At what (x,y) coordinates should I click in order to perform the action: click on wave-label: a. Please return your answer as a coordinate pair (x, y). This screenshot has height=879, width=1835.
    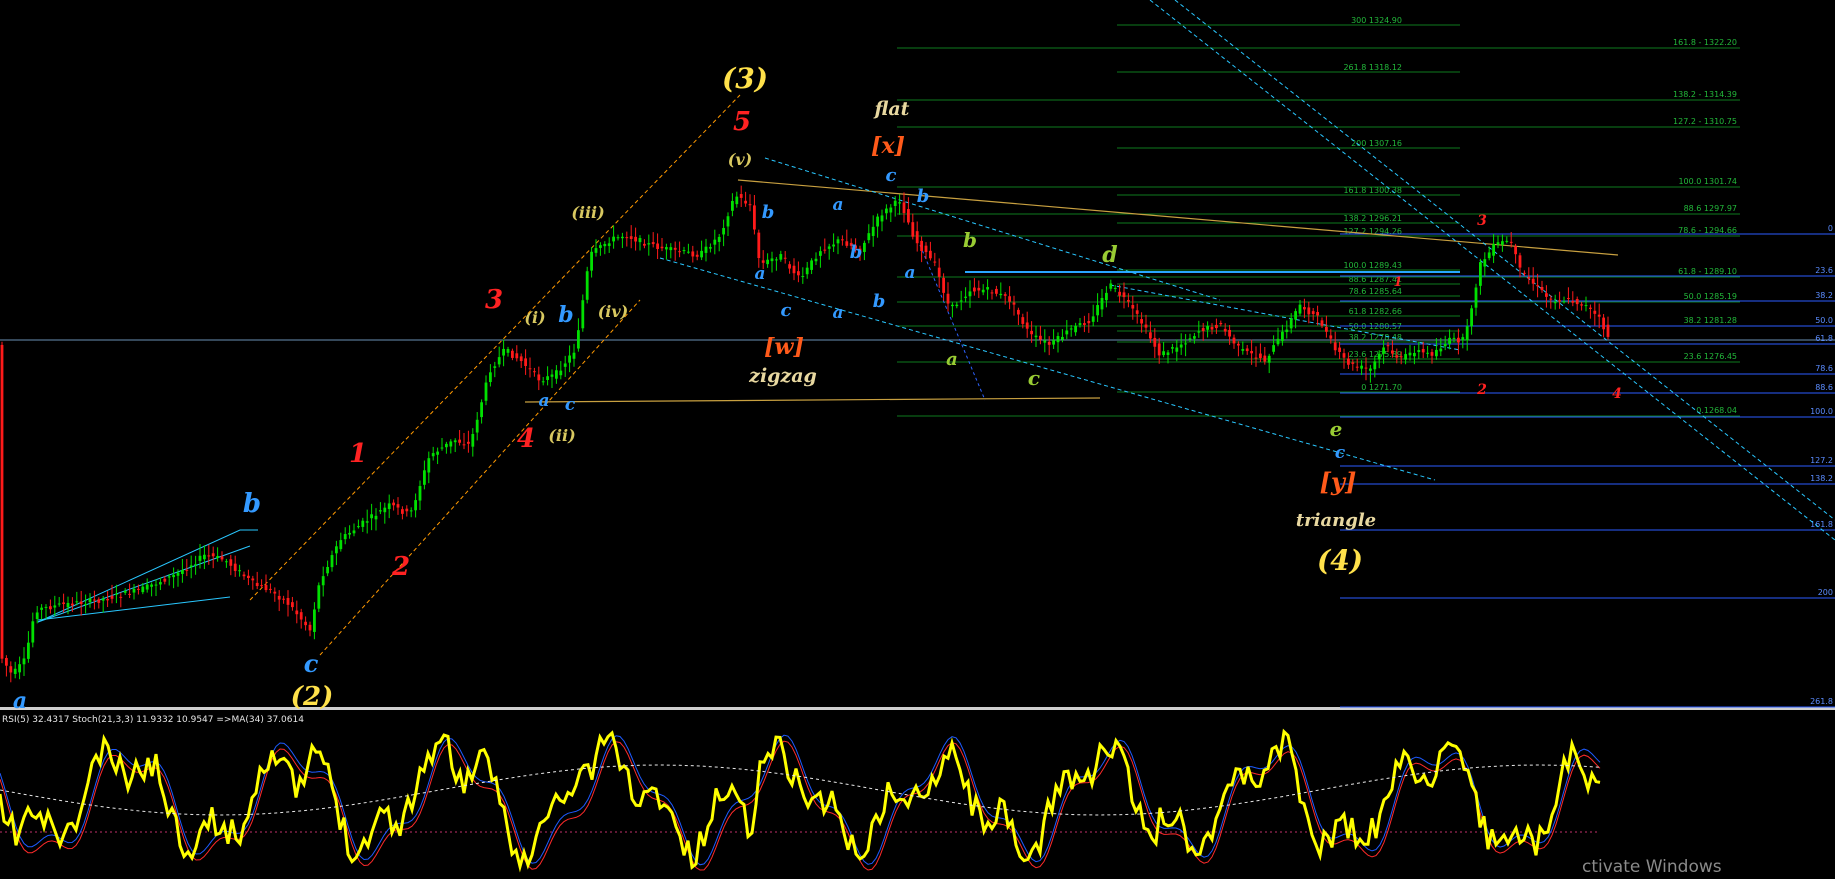
    Looking at the image, I should click on (837, 313).